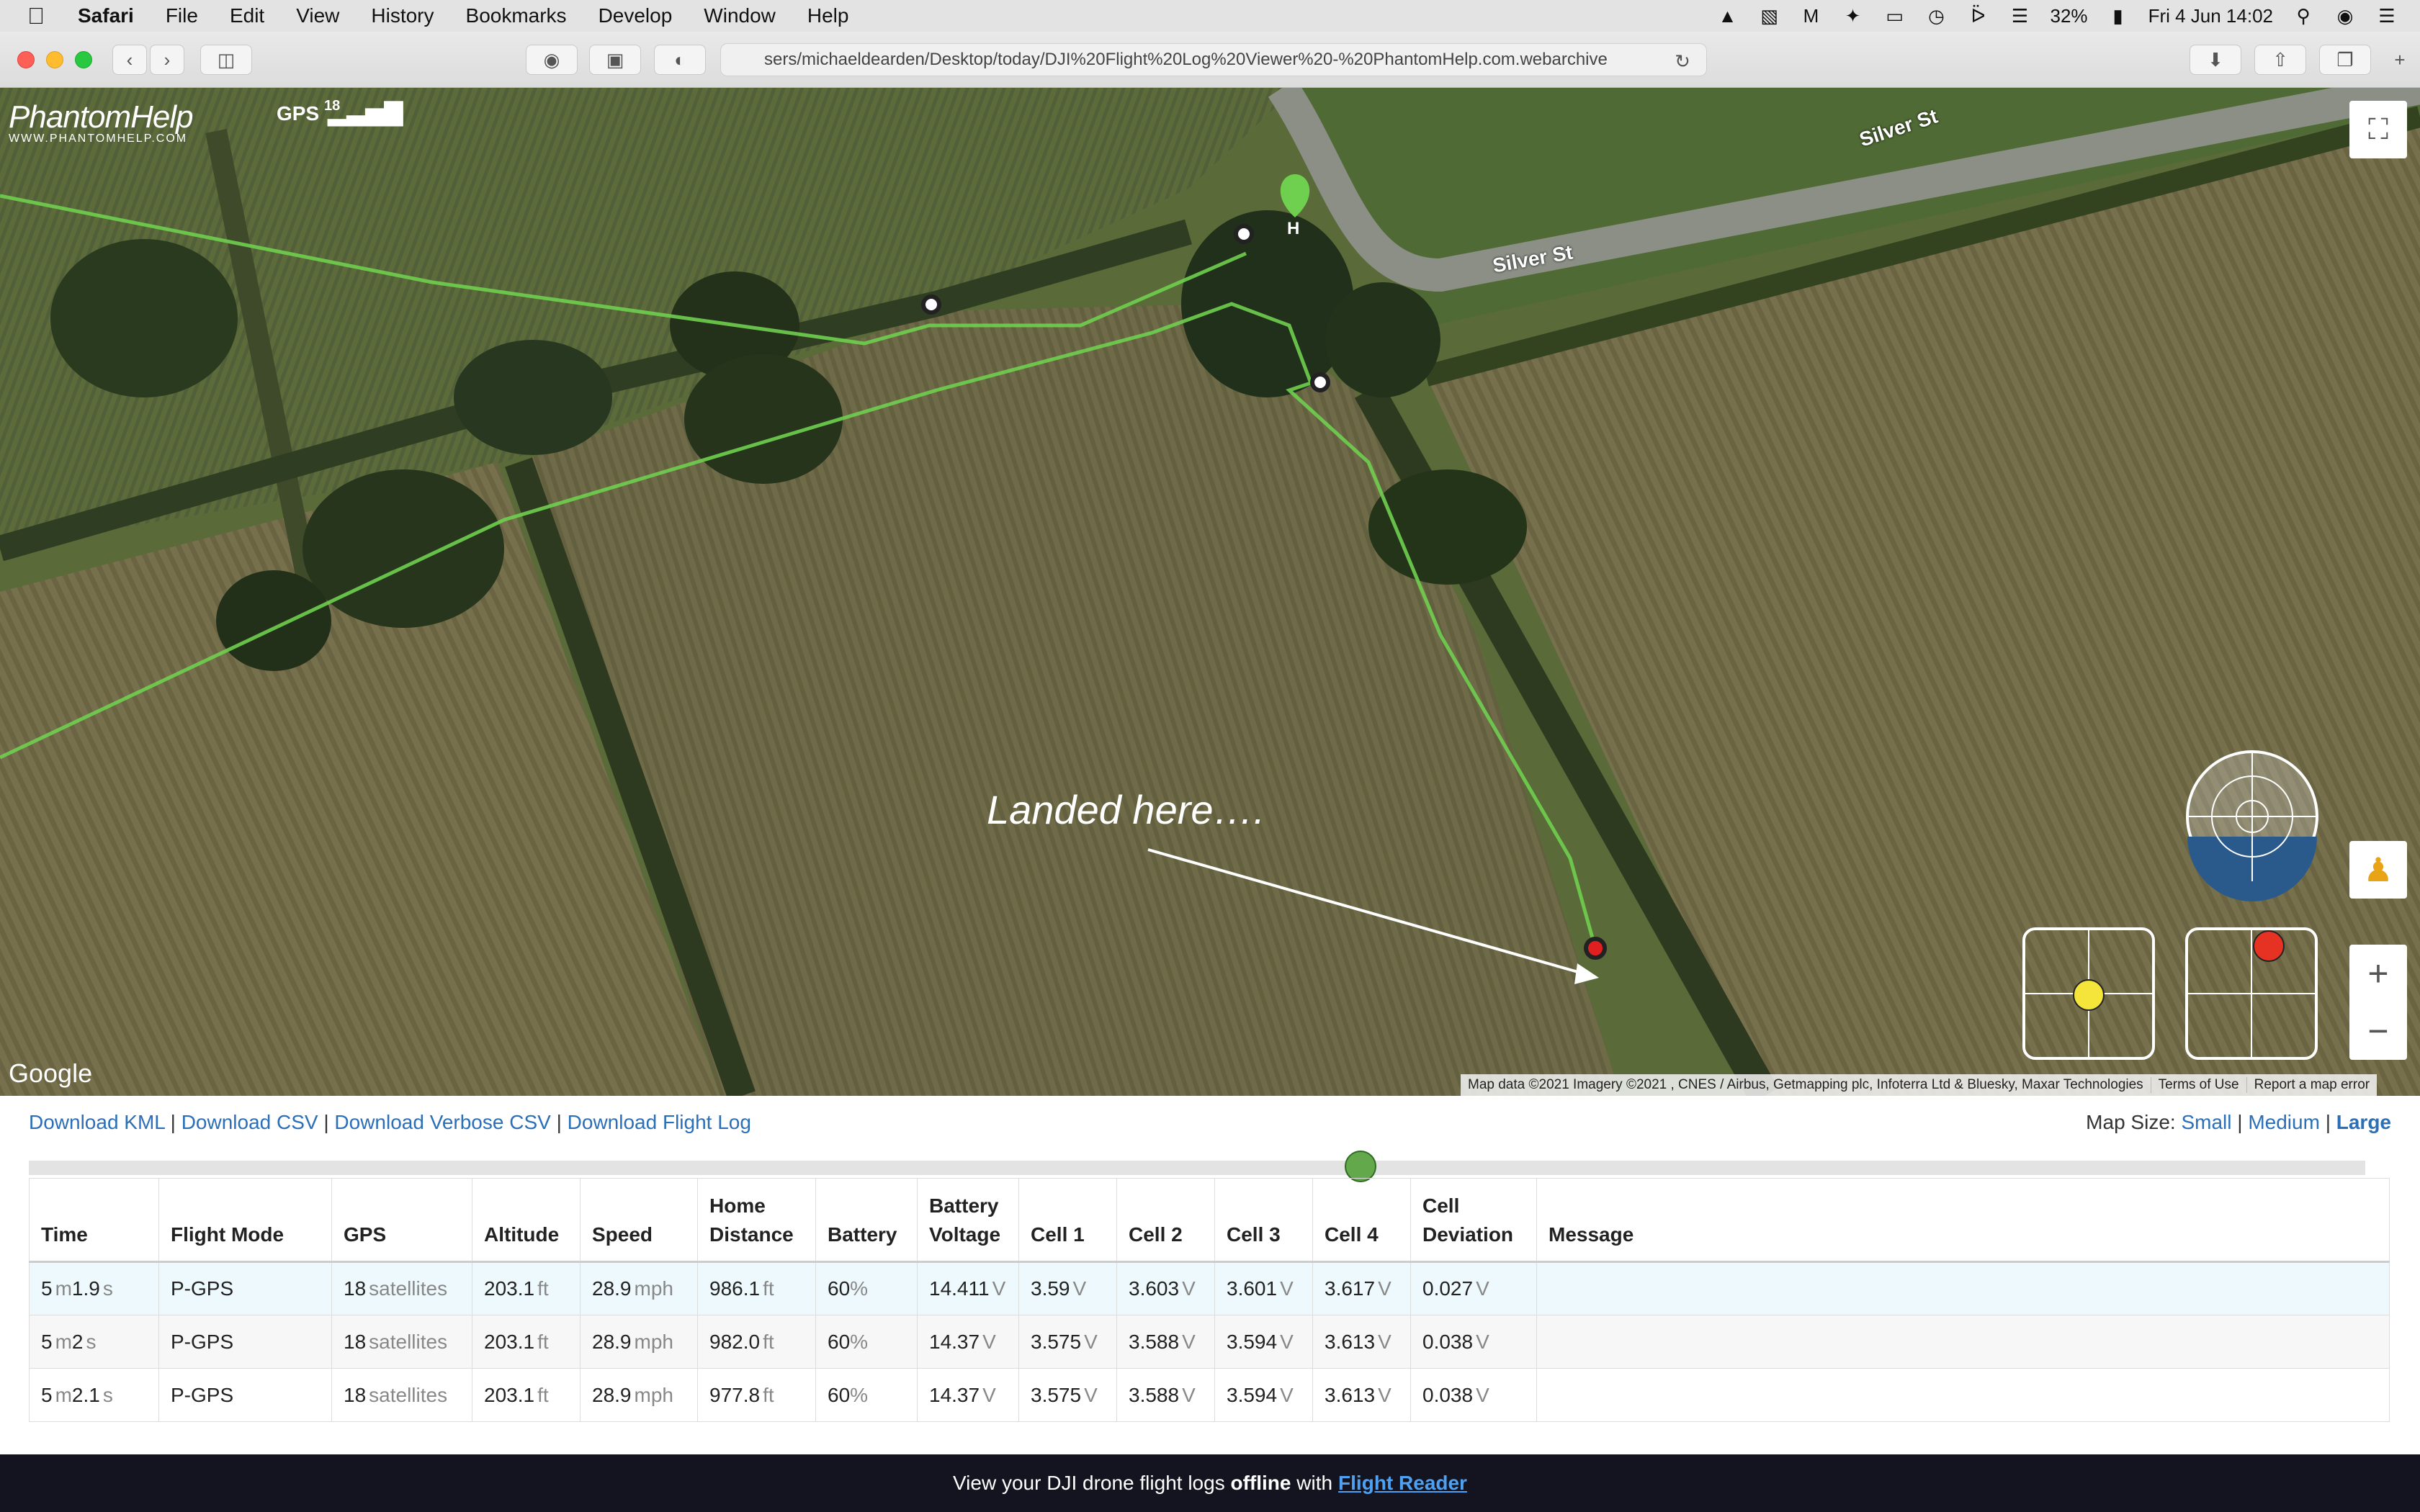 The width and height of the screenshot is (2420, 1512). What do you see at coordinates (442, 1122) in the screenshot?
I see `download-verbose-csv-link: Download Verbose CSV` at bounding box center [442, 1122].